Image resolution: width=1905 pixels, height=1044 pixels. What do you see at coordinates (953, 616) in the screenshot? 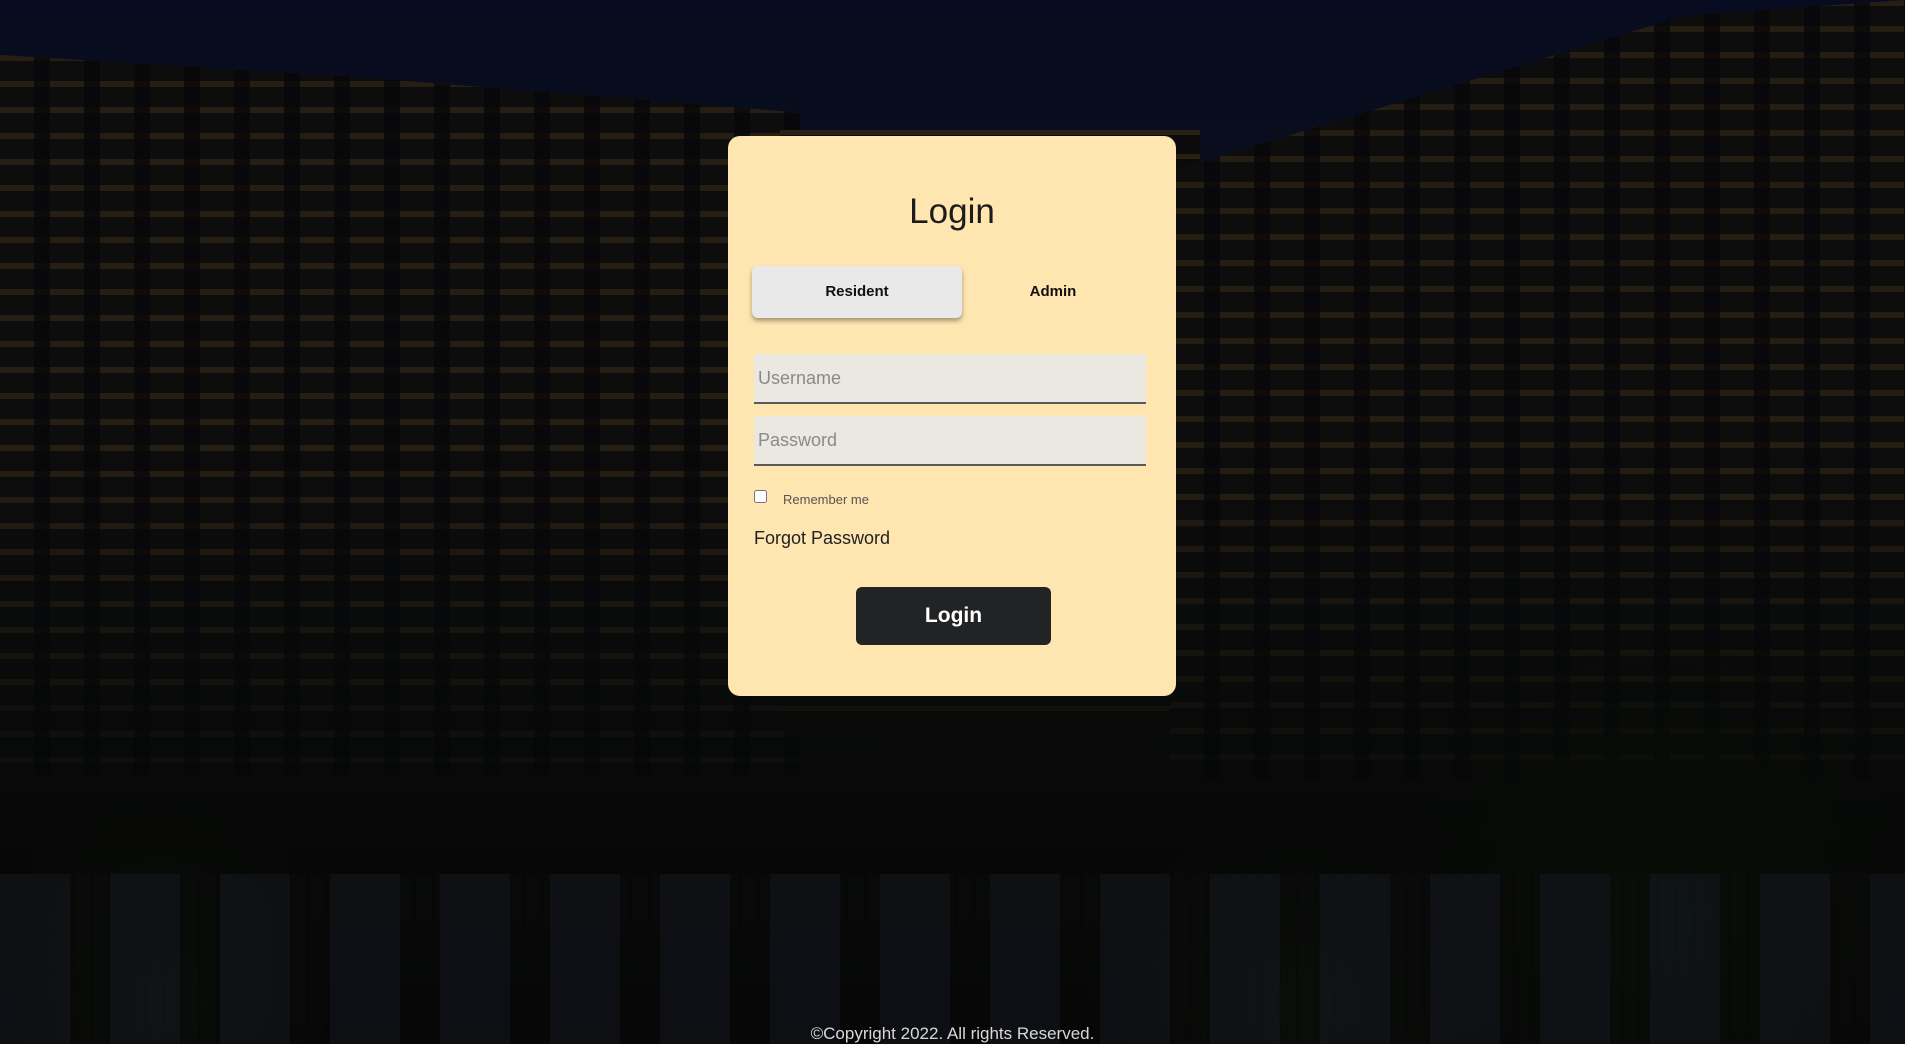
I see `login-button: Login` at bounding box center [953, 616].